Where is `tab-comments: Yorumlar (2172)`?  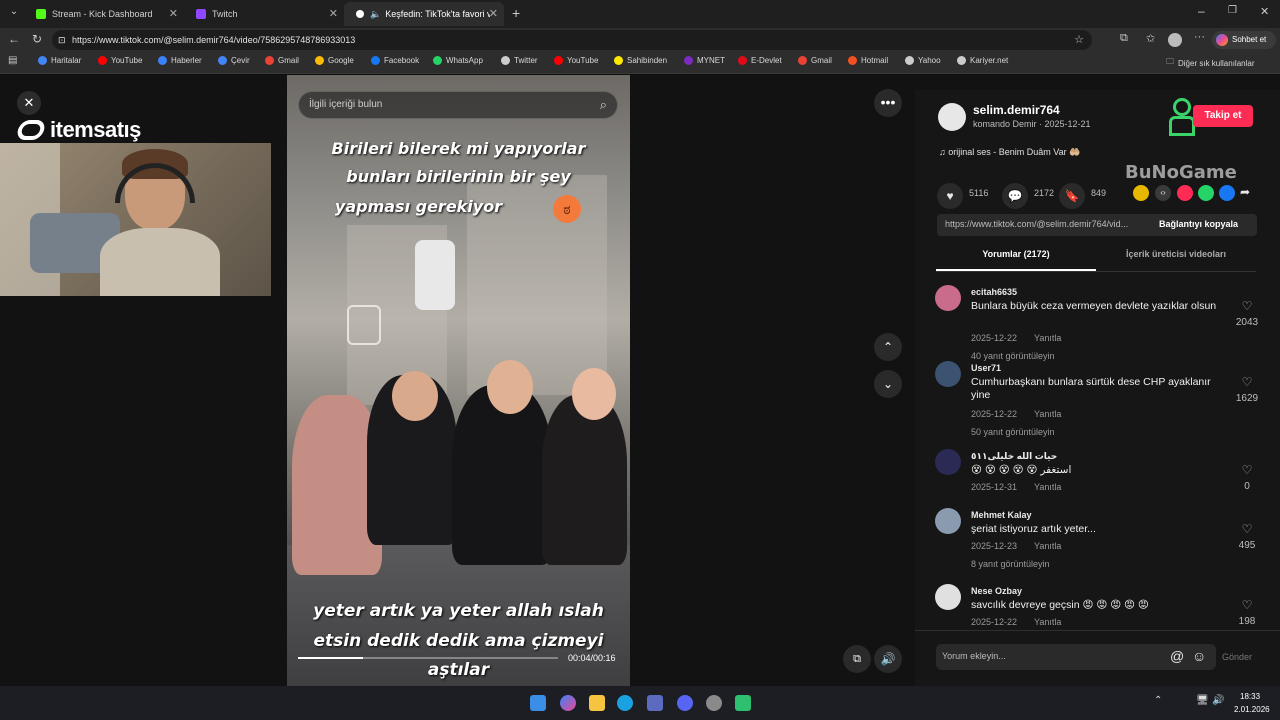
tab-comments: Yorumlar (2172) is located at coordinates (1016, 254).